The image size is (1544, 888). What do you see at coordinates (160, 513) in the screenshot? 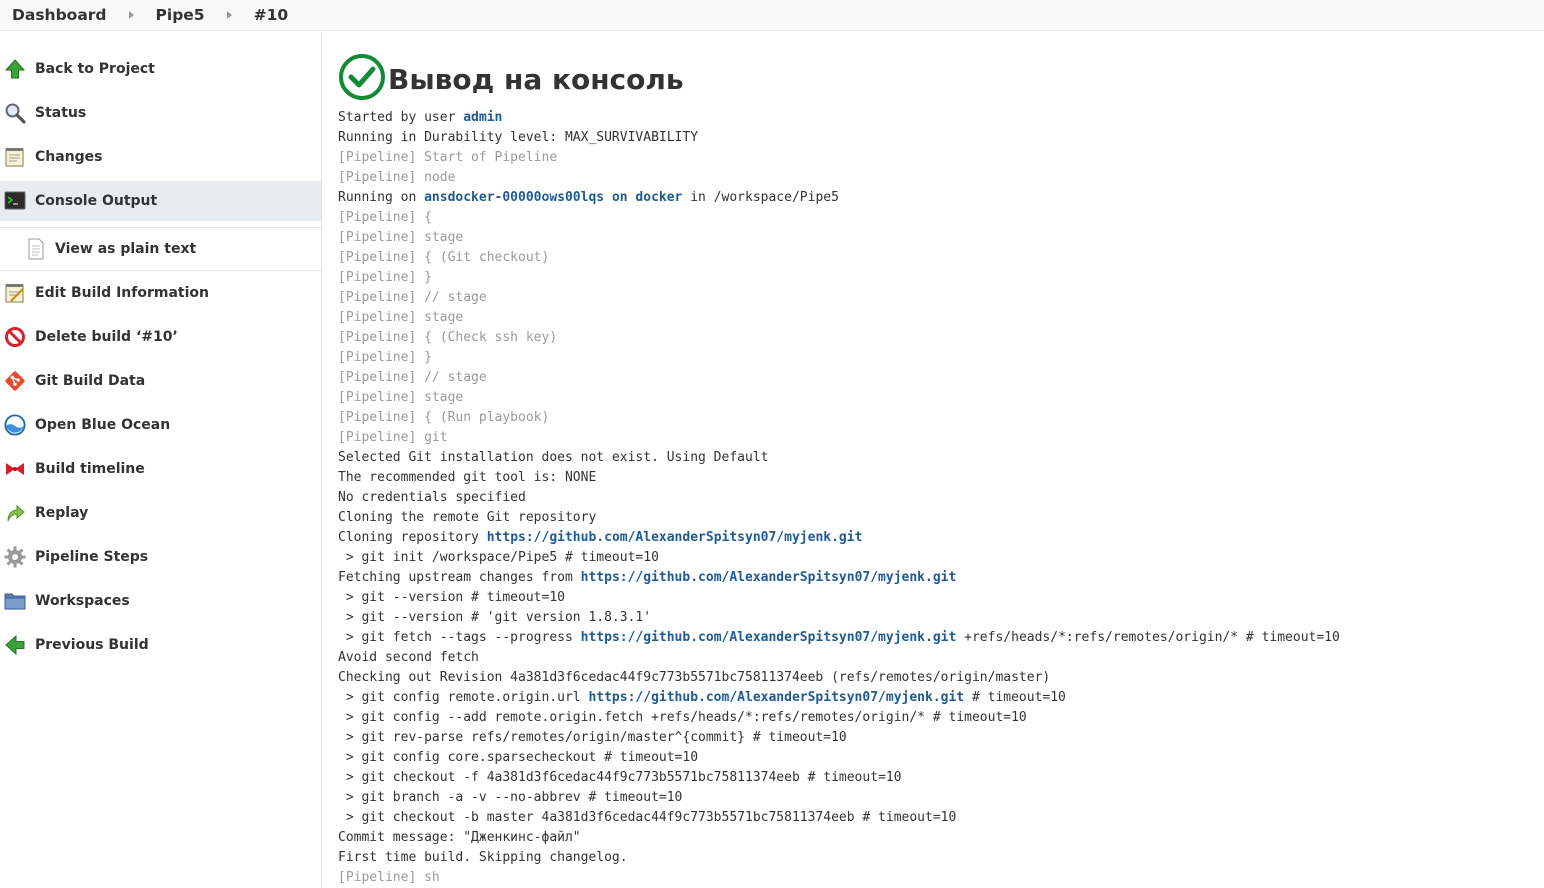
I see `sidebar-item-replay: Replay` at bounding box center [160, 513].